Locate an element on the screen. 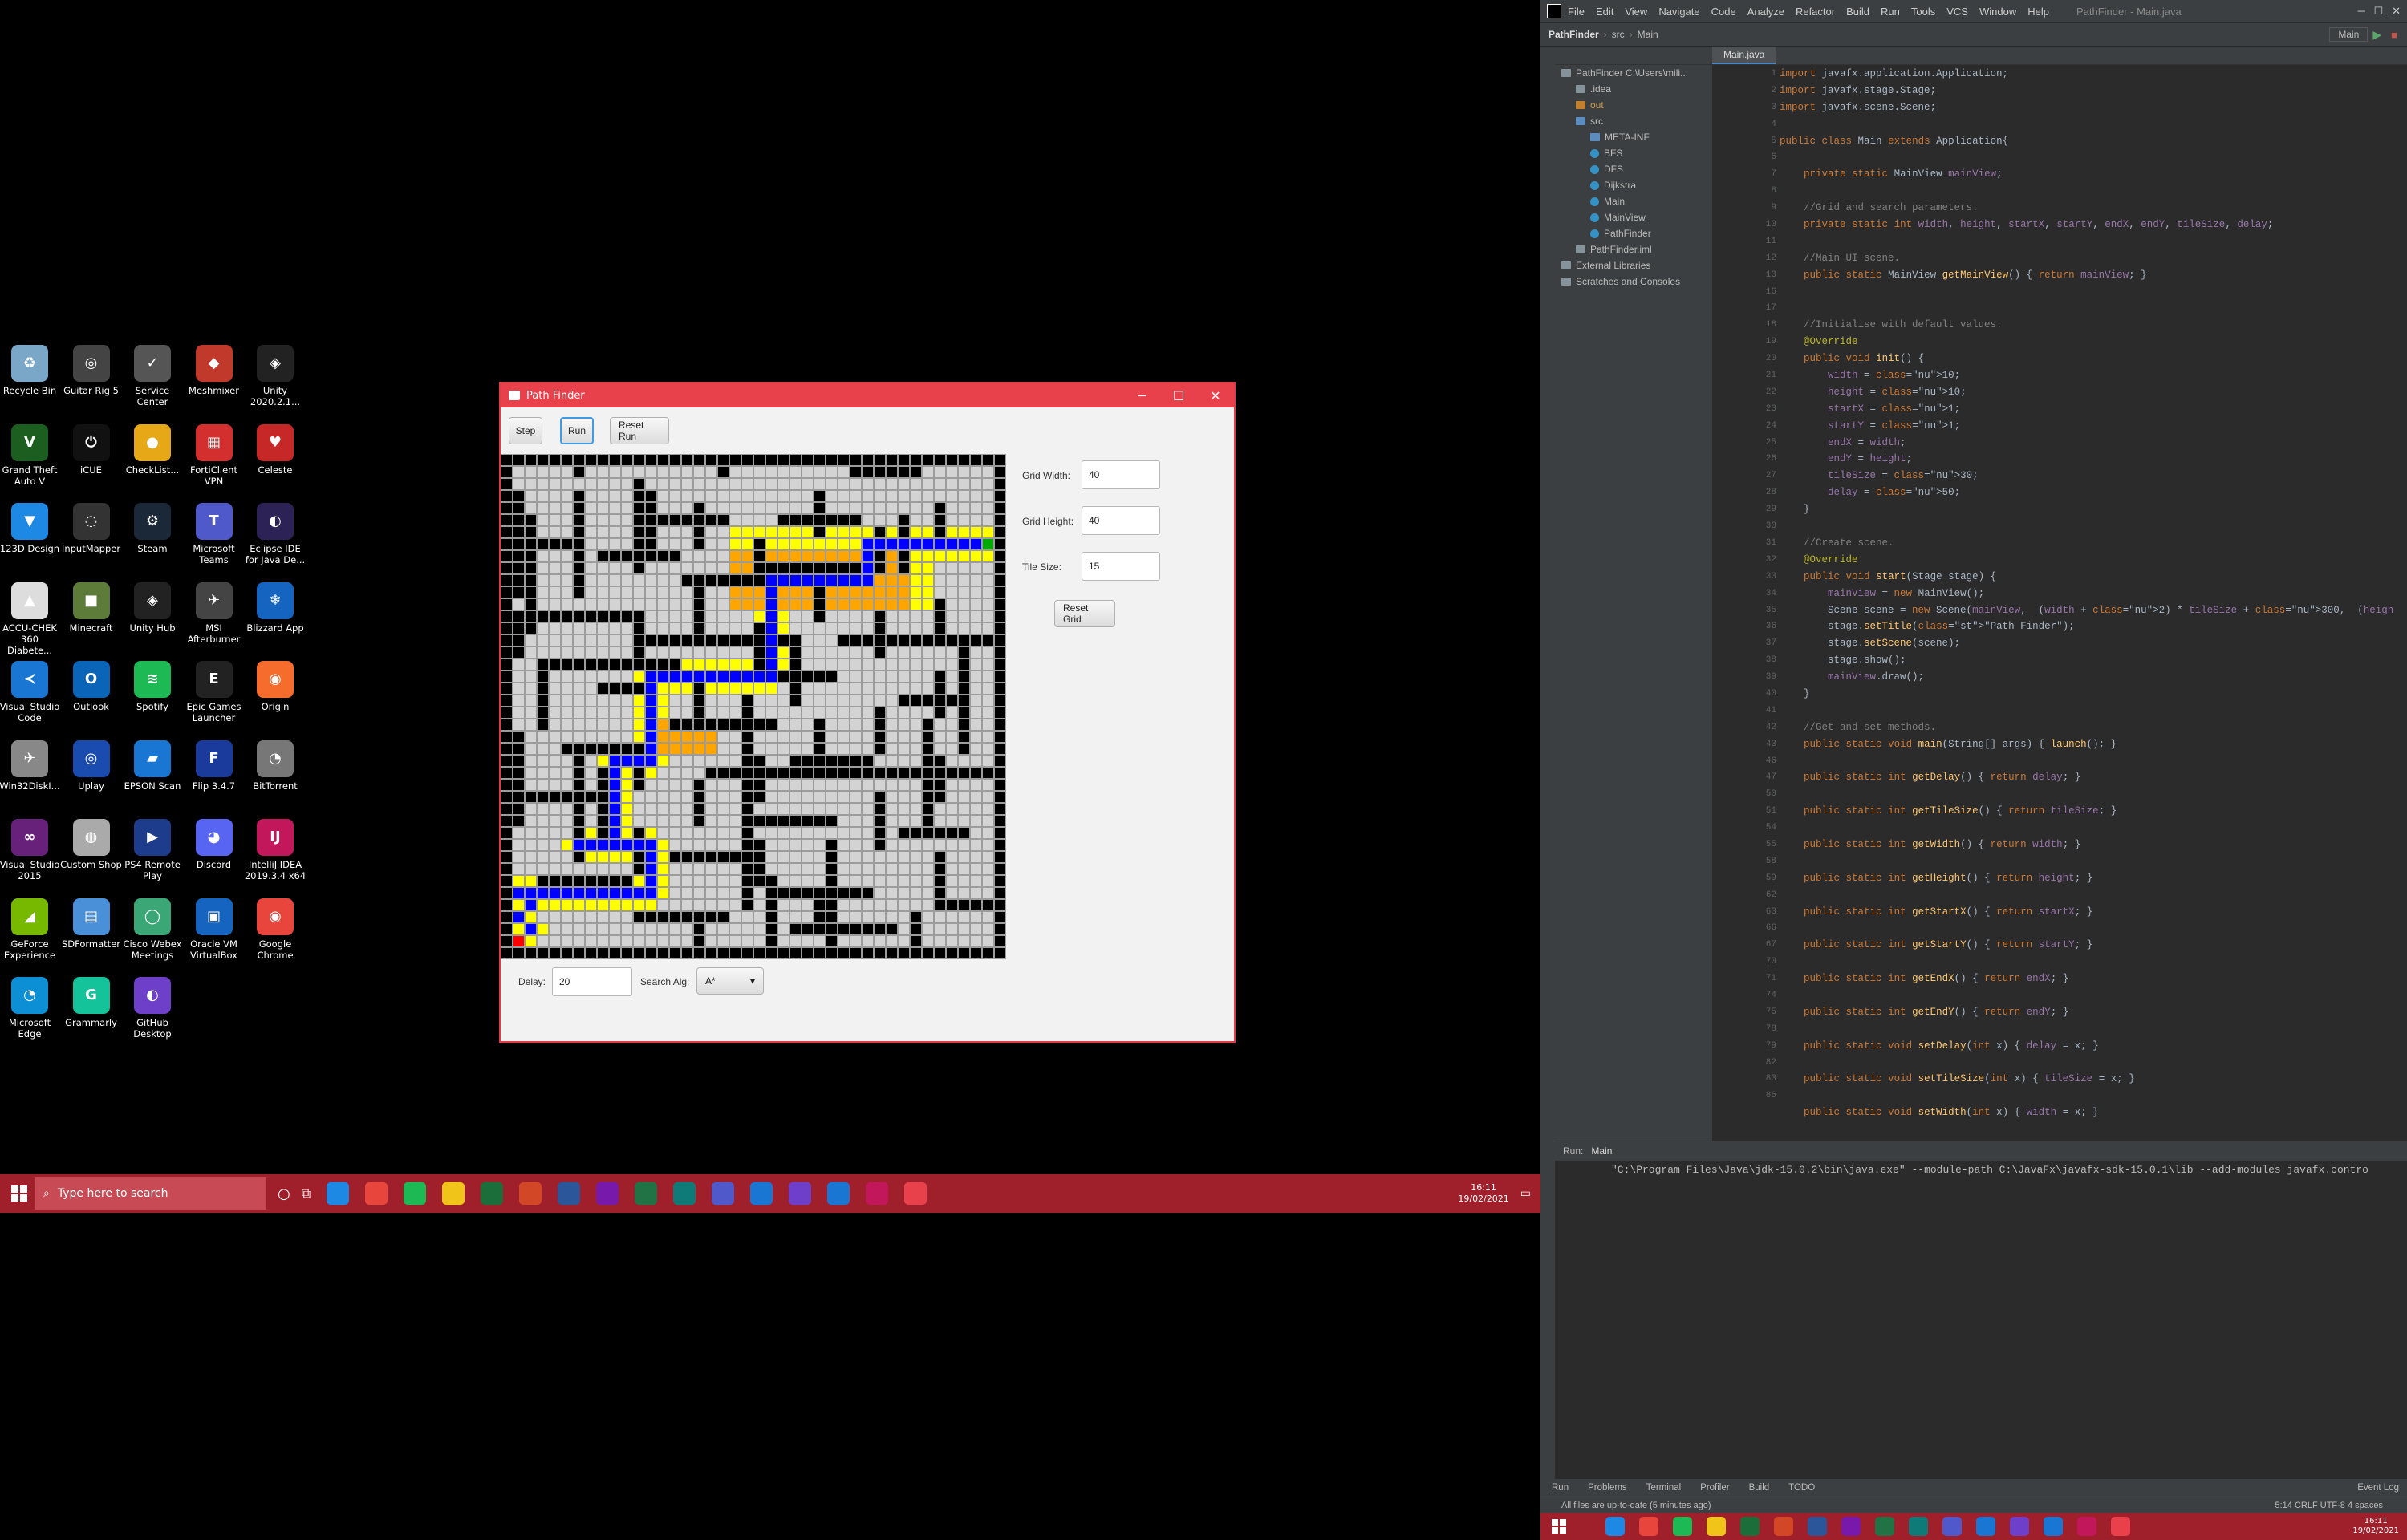 The height and width of the screenshot is (1540, 2407). desktop-icon: ▣ Oracle VM VirtualBox is located at coordinates (214, 930).